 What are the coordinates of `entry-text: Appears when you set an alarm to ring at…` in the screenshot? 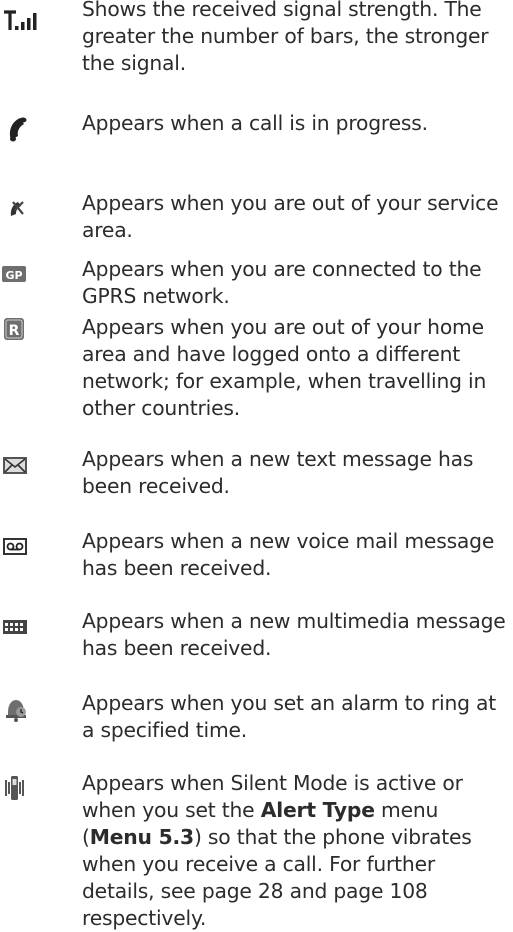 It's located at (289, 716).